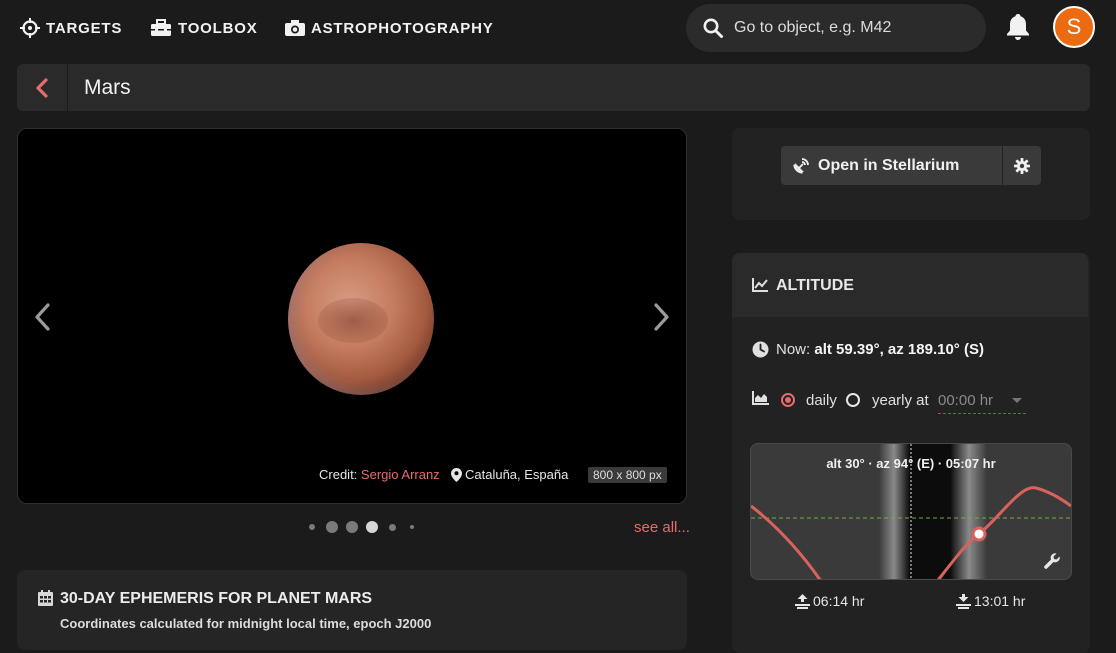 Image resolution: width=1116 pixels, height=653 pixels. I want to click on time-select-value: 00:00 hr, so click(966, 400).